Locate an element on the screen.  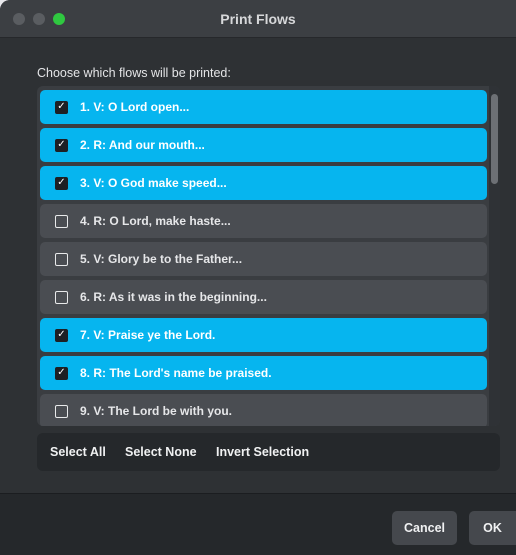
dialog-footer: Cancel OK is located at coordinates (258, 524).